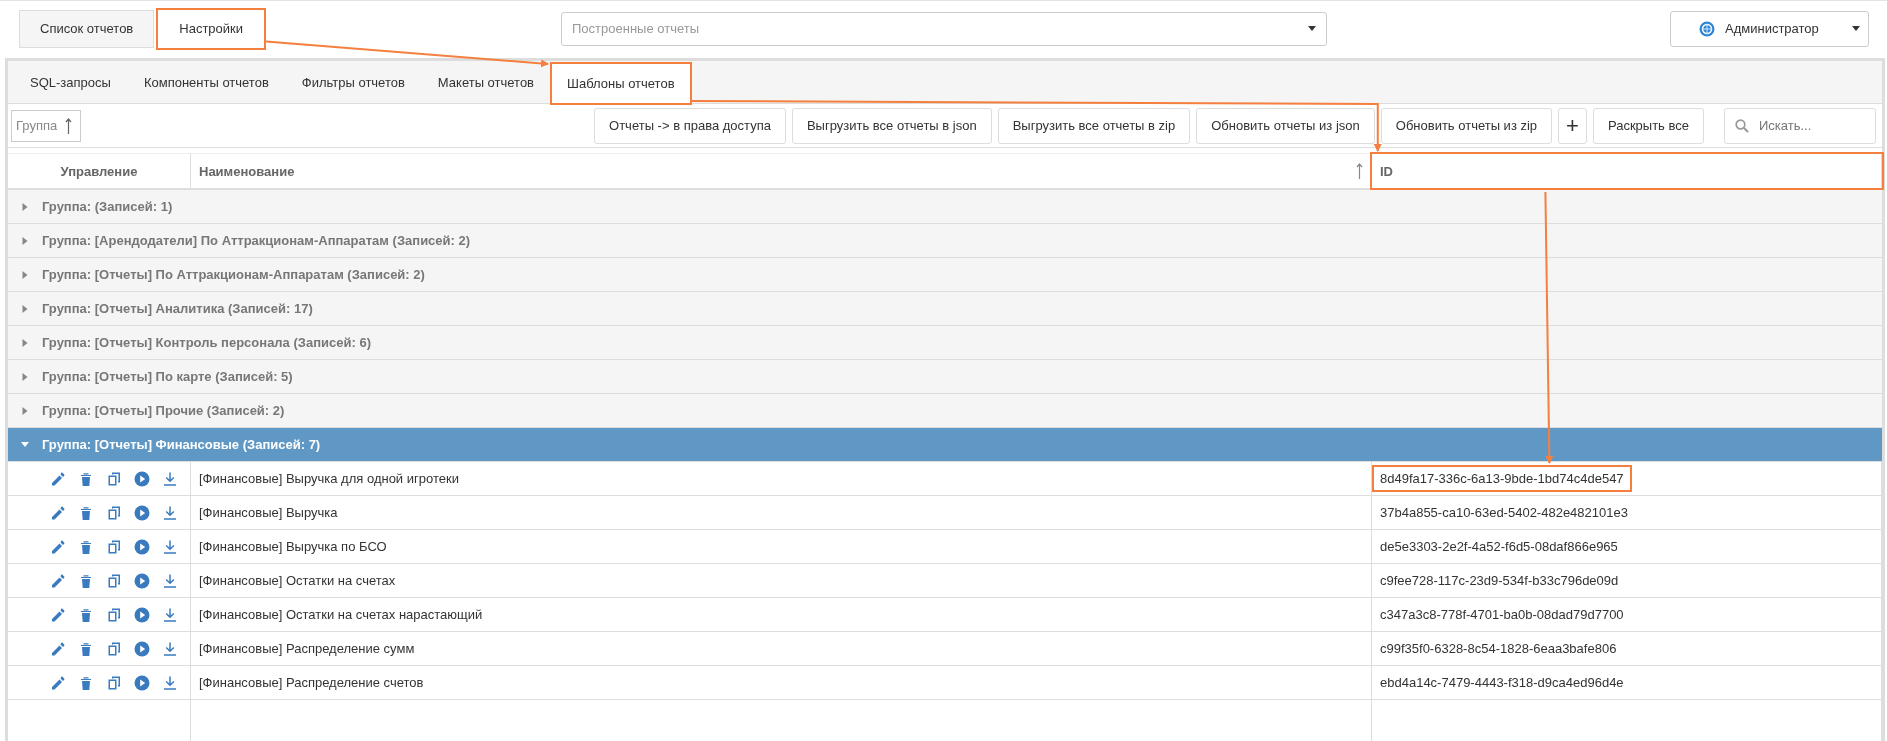  What do you see at coordinates (945, 241) in the screenshot?
I see `group-row: Группа: [Арендодатели] По Аттракционам-Аппаратам (Записей: 2)` at bounding box center [945, 241].